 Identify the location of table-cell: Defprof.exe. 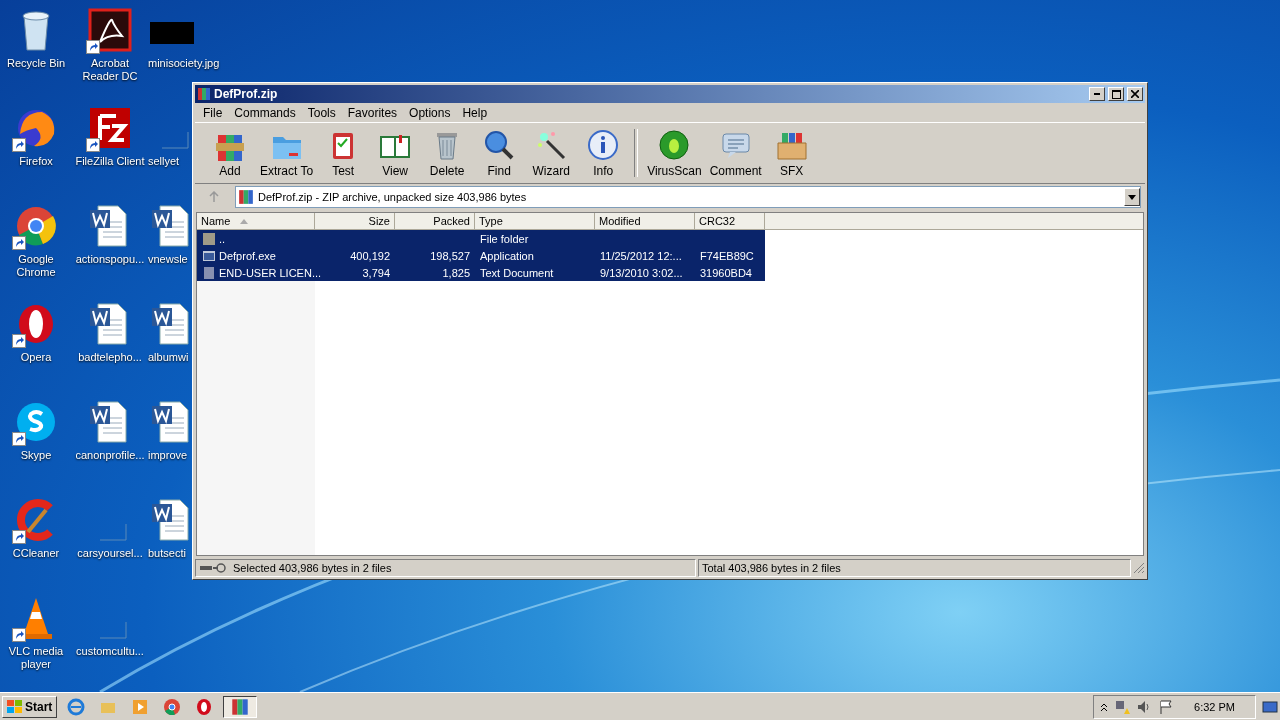
(247, 255).